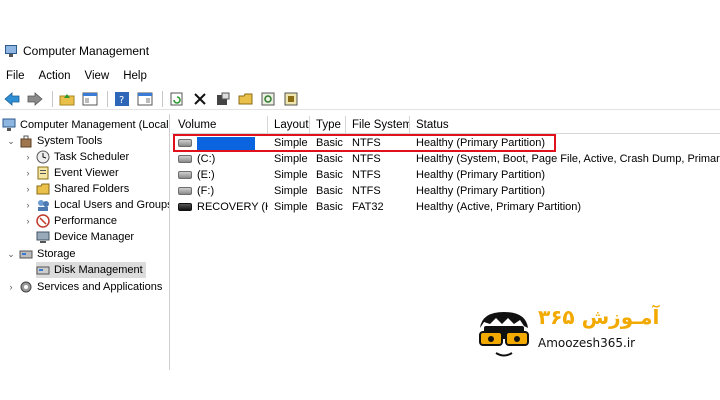  I want to click on computer-management-icon, so click(11, 51).